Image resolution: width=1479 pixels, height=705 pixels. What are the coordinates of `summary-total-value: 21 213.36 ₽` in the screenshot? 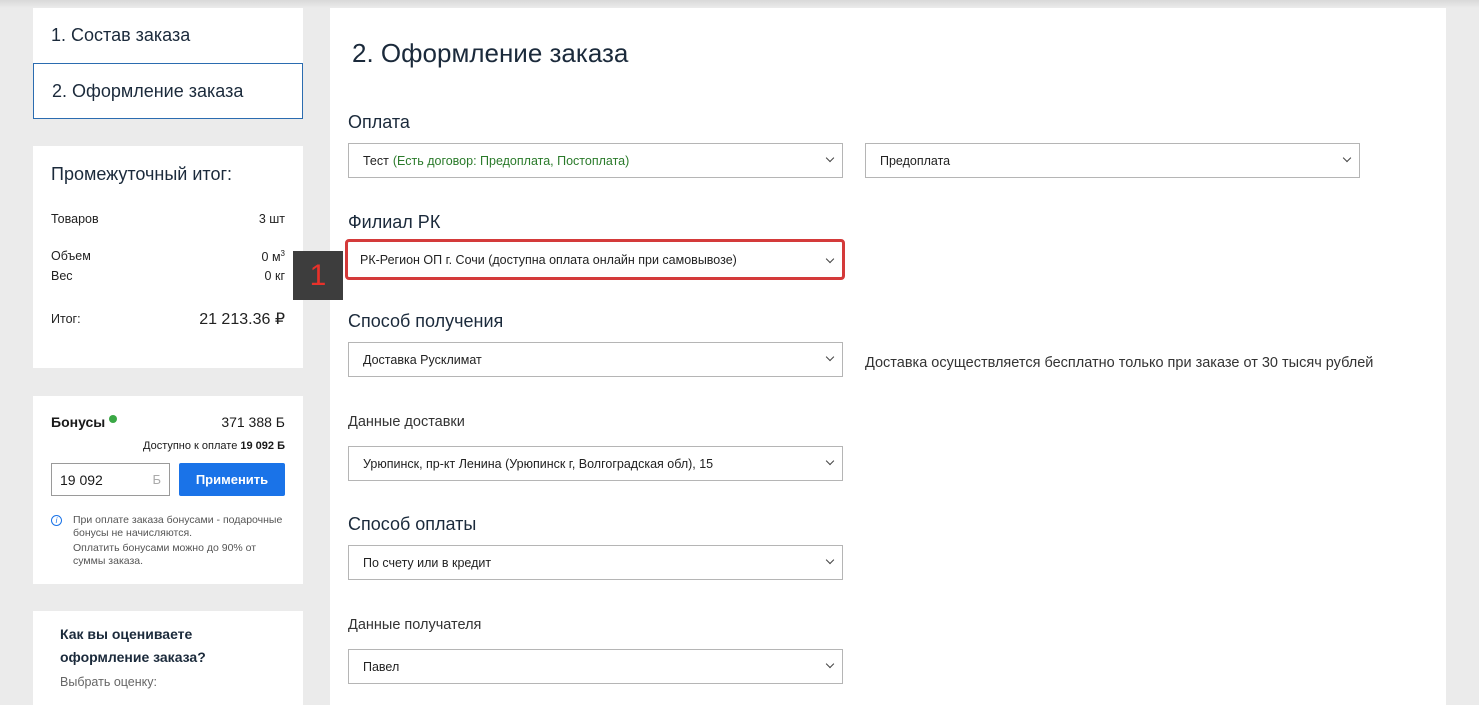 It's located at (242, 319).